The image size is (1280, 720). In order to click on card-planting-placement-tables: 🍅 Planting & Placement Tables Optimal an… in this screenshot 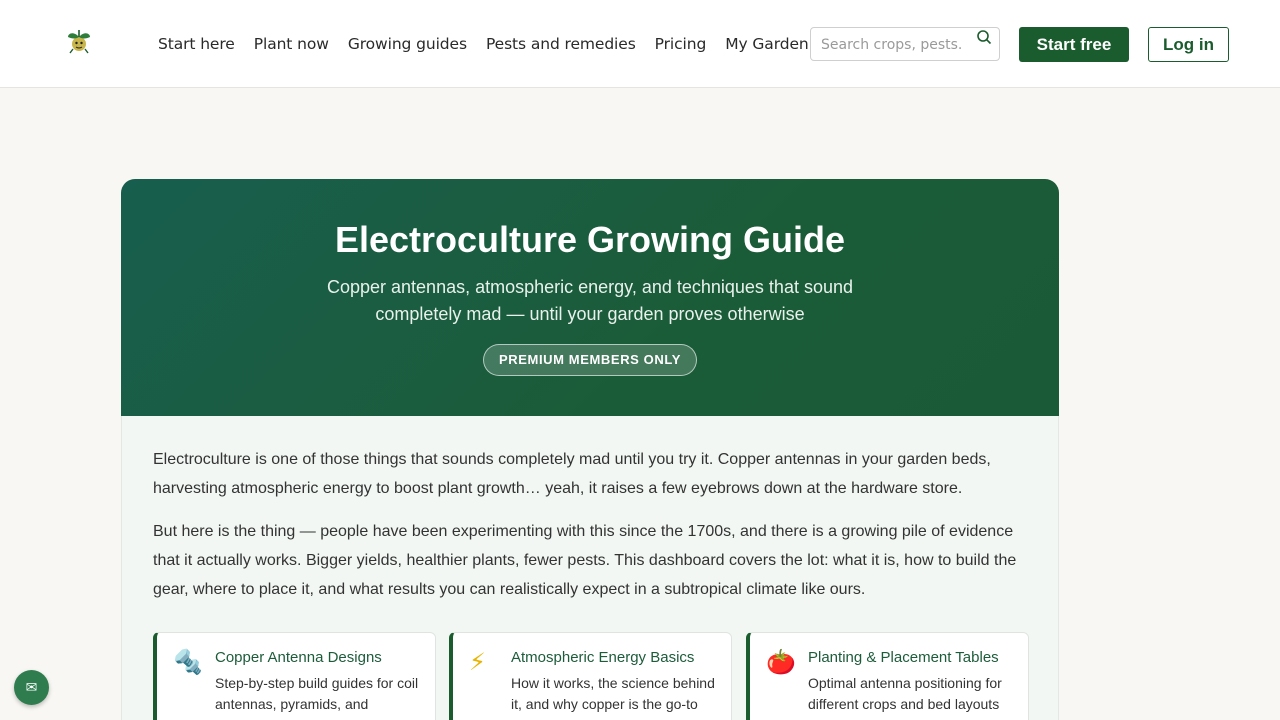, I will do `click(887, 676)`.